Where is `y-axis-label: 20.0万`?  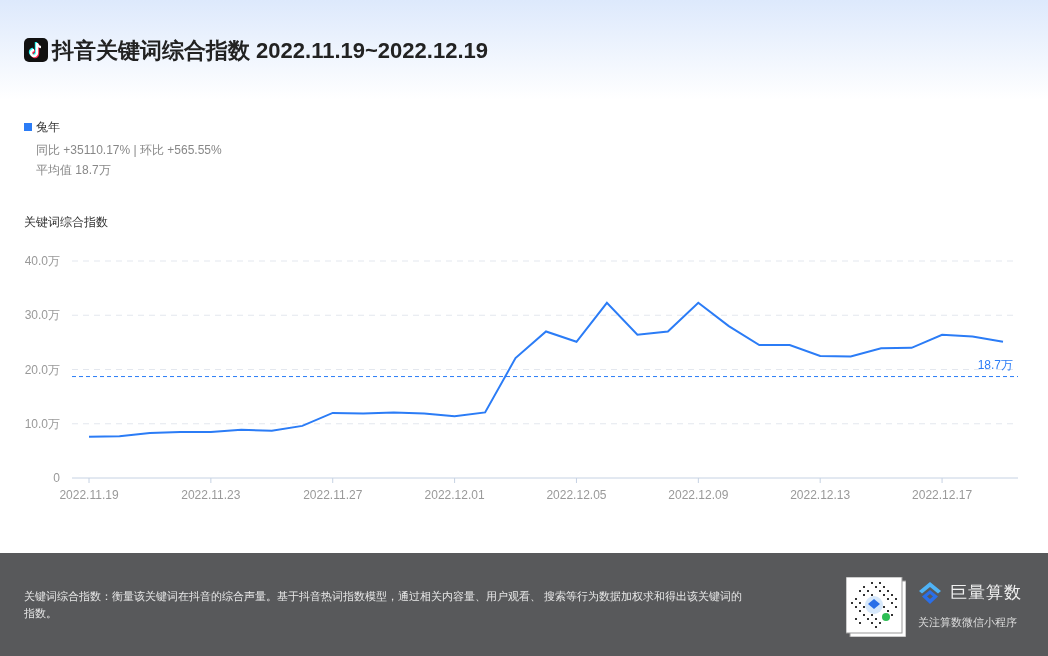 y-axis-label: 20.0万 is located at coordinates (42, 369).